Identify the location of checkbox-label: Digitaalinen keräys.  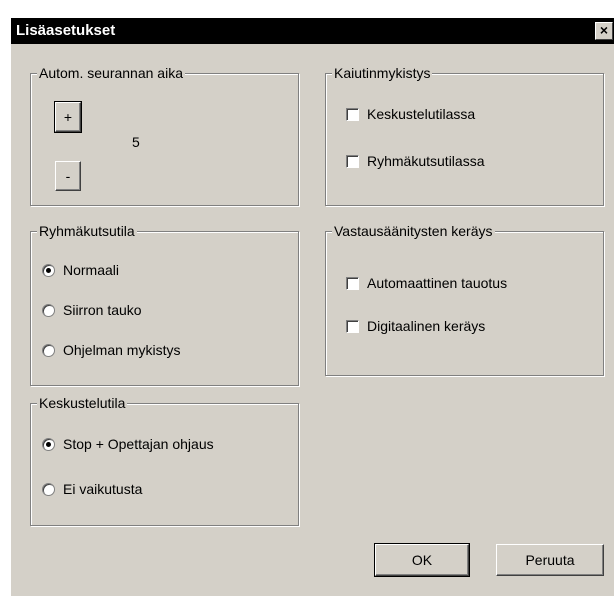
(426, 326).